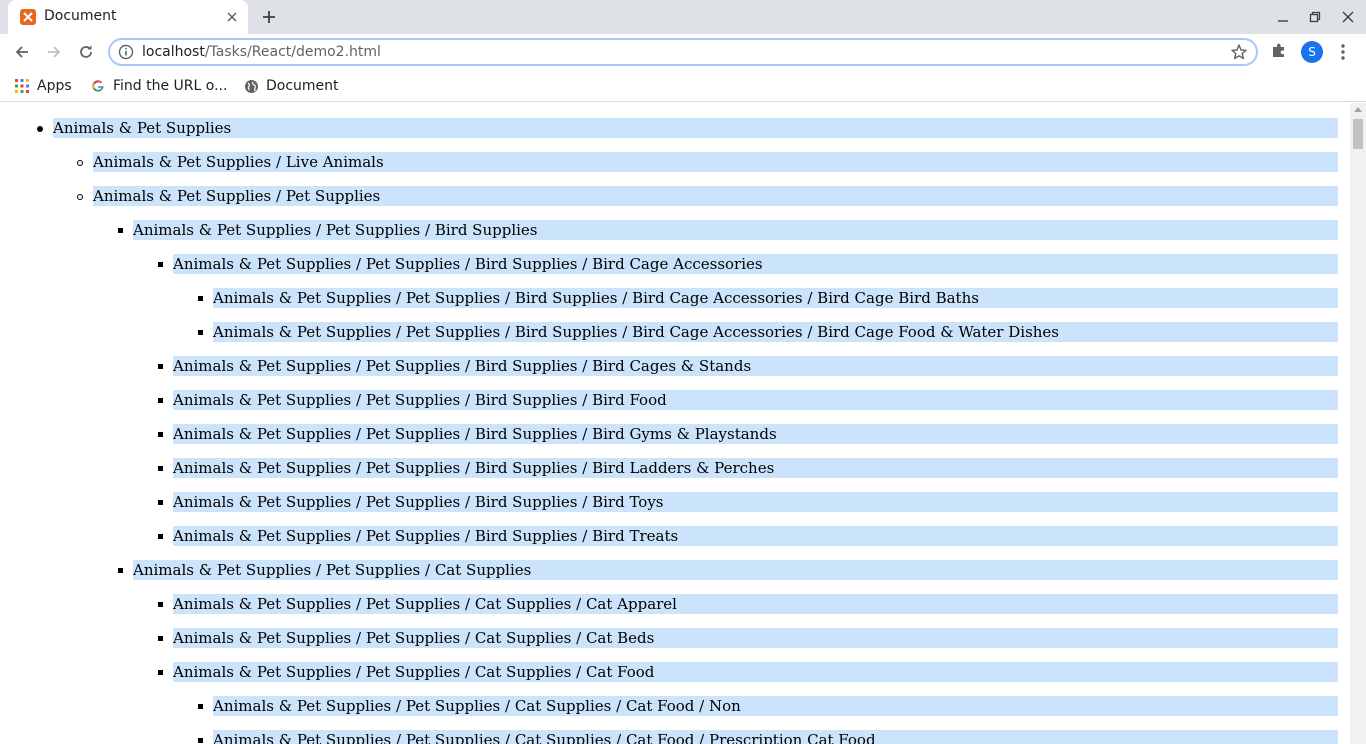 This screenshot has height=744, width=1366. What do you see at coordinates (251, 86) in the screenshot?
I see `globe-icon` at bounding box center [251, 86].